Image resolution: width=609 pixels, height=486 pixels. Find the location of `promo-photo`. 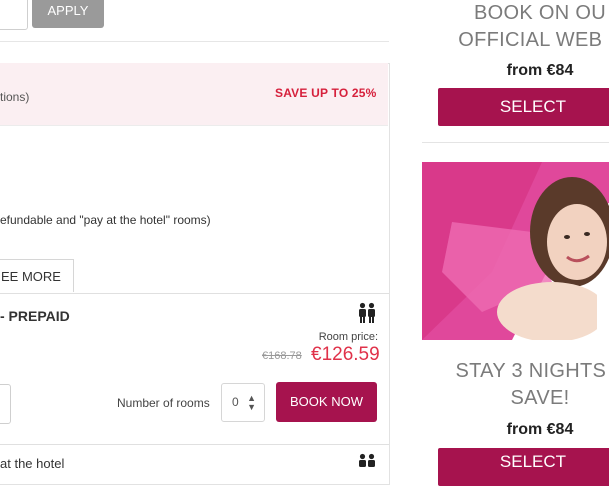

promo-photo is located at coordinates (515, 251).